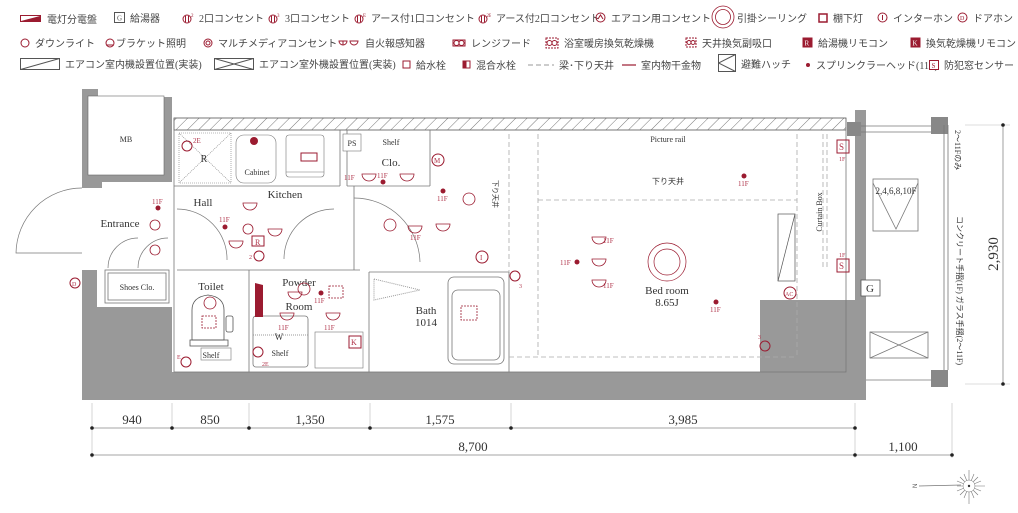 Image resolution: width=1018 pixels, height=513 pixels. I want to click on dimension-balcony: 1,100, so click(902, 446).